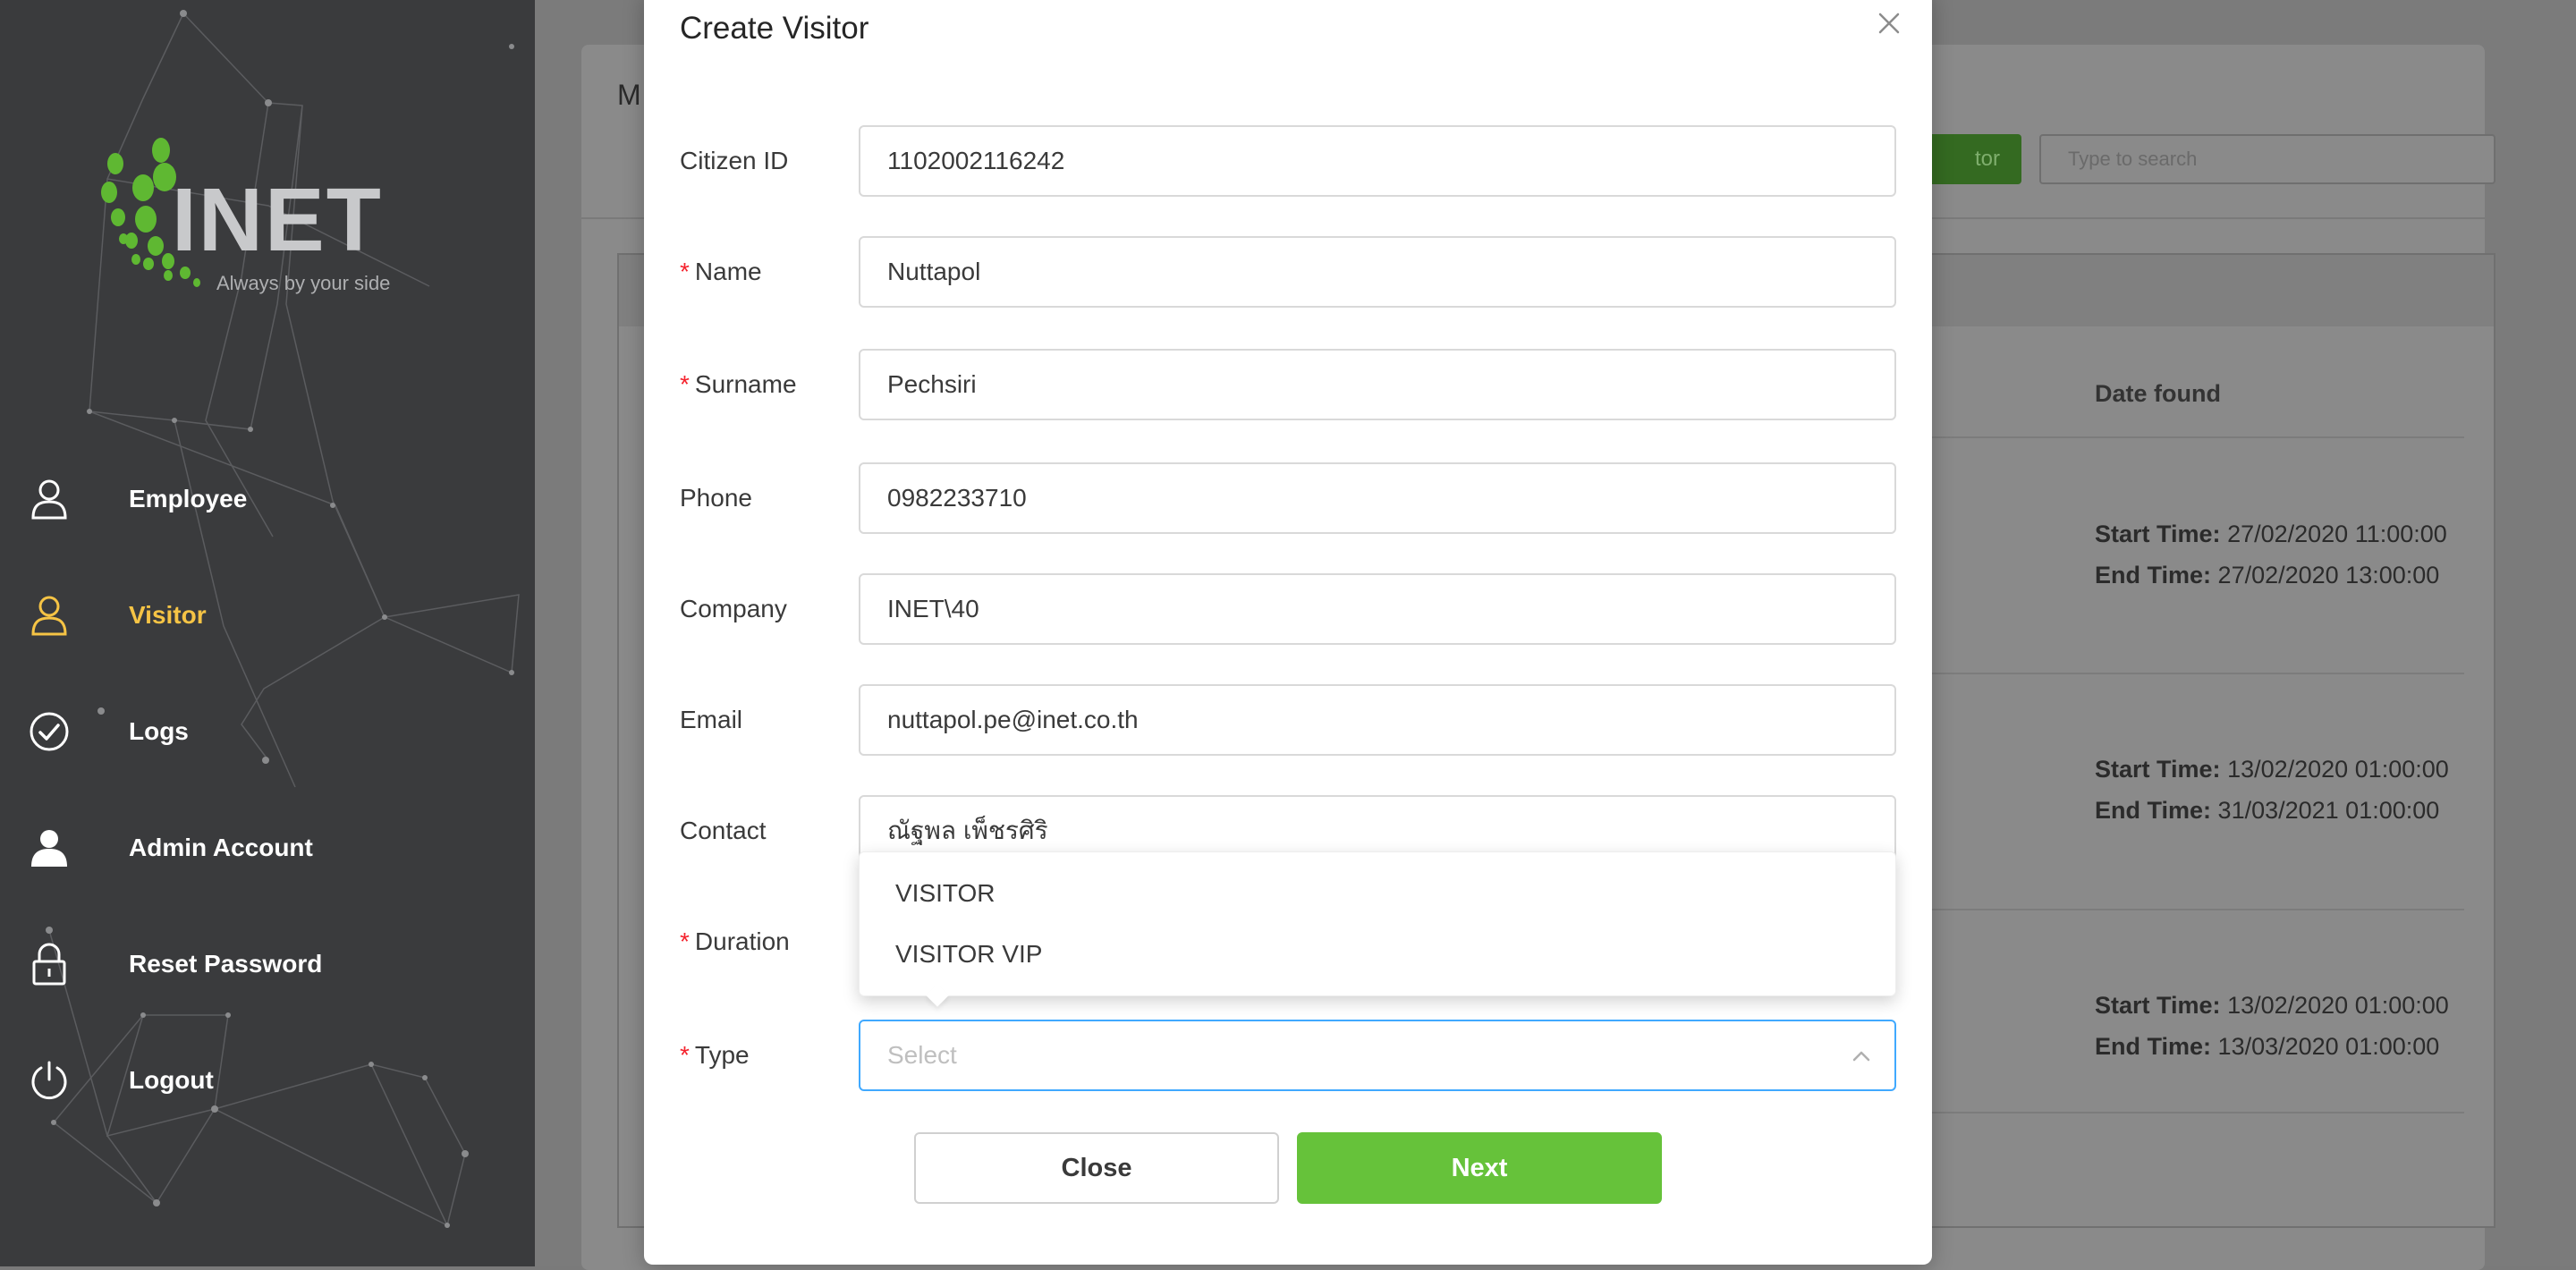 This screenshot has width=2576, height=1270. Describe the element at coordinates (1377, 498) in the screenshot. I see `phone-field: 0982233710` at that location.